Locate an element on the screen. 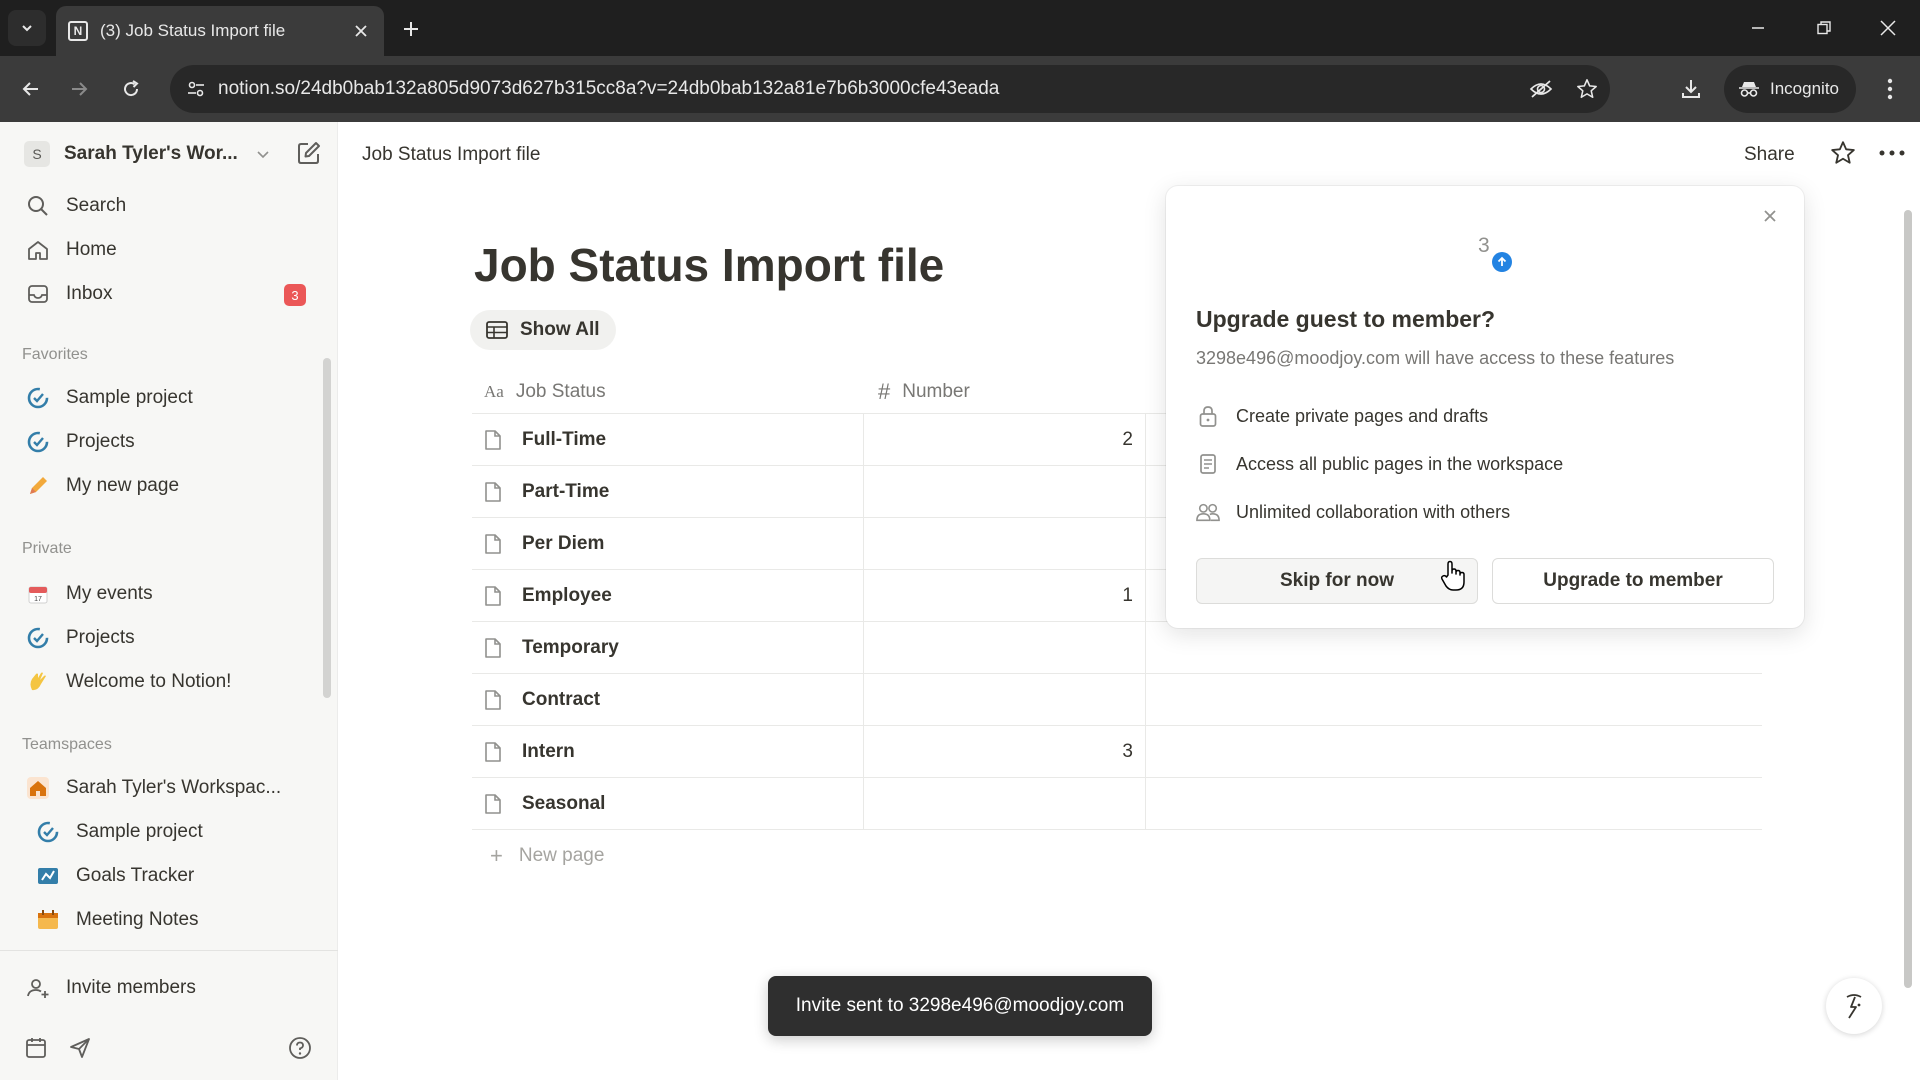  view-tab-show-all: Show All is located at coordinates (543, 330).